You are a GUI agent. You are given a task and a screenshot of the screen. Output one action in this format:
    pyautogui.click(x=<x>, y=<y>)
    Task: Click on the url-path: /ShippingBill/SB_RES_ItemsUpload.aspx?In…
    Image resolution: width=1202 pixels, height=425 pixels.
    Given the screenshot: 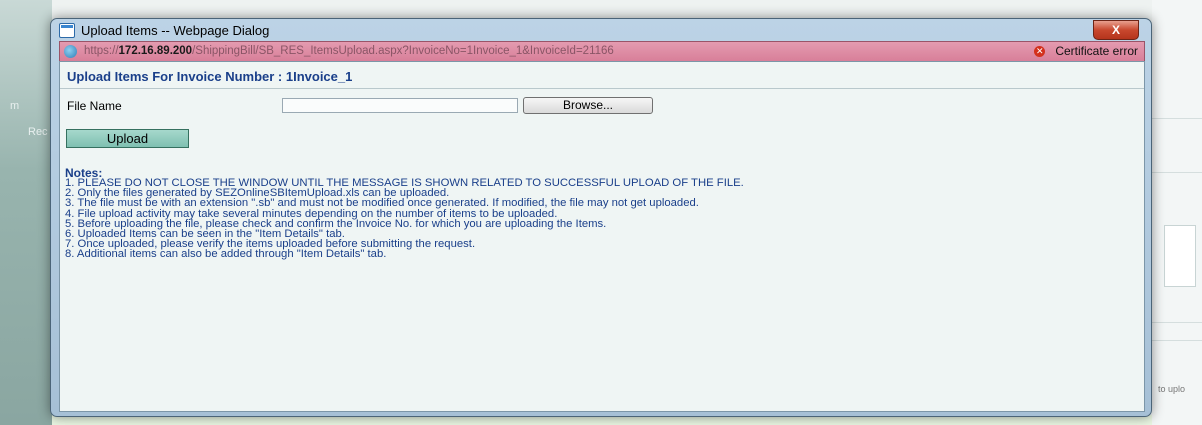 What is the action you would take?
    pyautogui.click(x=403, y=51)
    